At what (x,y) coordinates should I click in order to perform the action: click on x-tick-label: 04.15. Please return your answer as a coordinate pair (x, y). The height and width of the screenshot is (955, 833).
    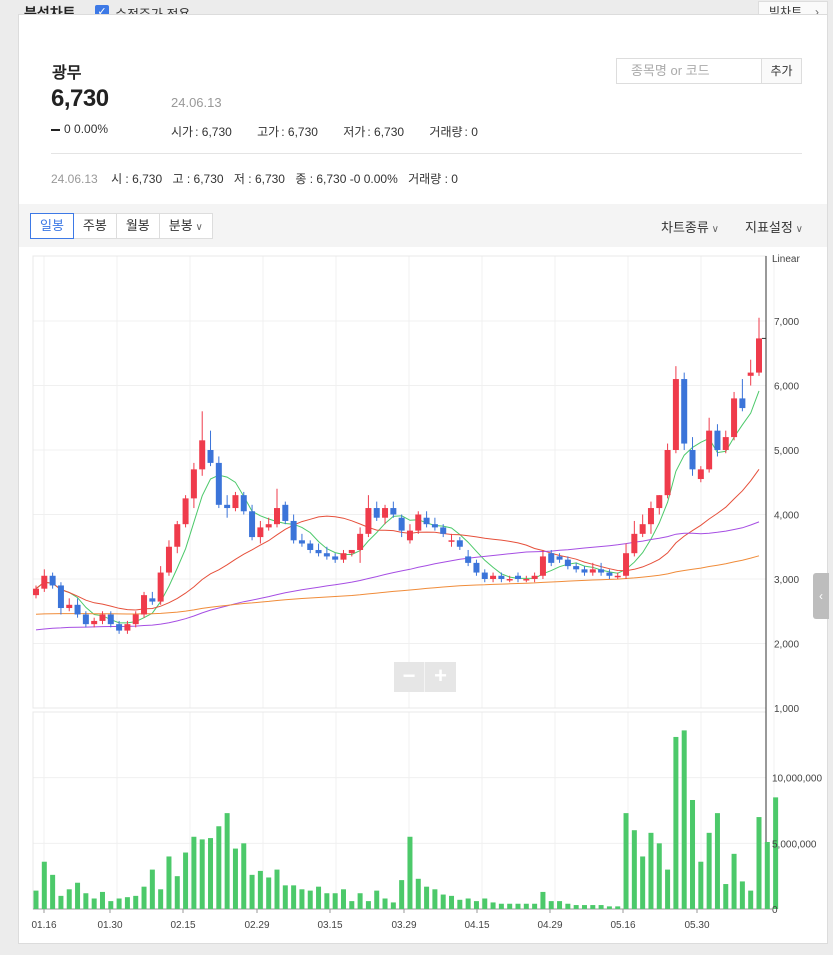
    Looking at the image, I should click on (476, 925).